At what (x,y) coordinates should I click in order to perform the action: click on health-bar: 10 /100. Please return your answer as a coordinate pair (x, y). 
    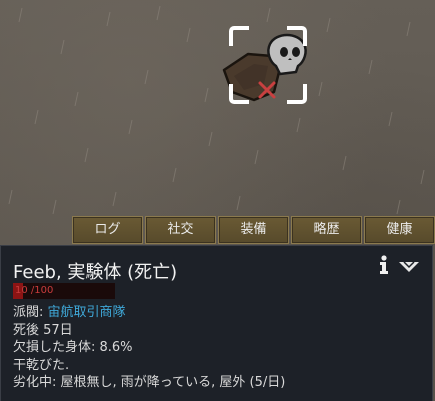
    Looking at the image, I should click on (64, 291).